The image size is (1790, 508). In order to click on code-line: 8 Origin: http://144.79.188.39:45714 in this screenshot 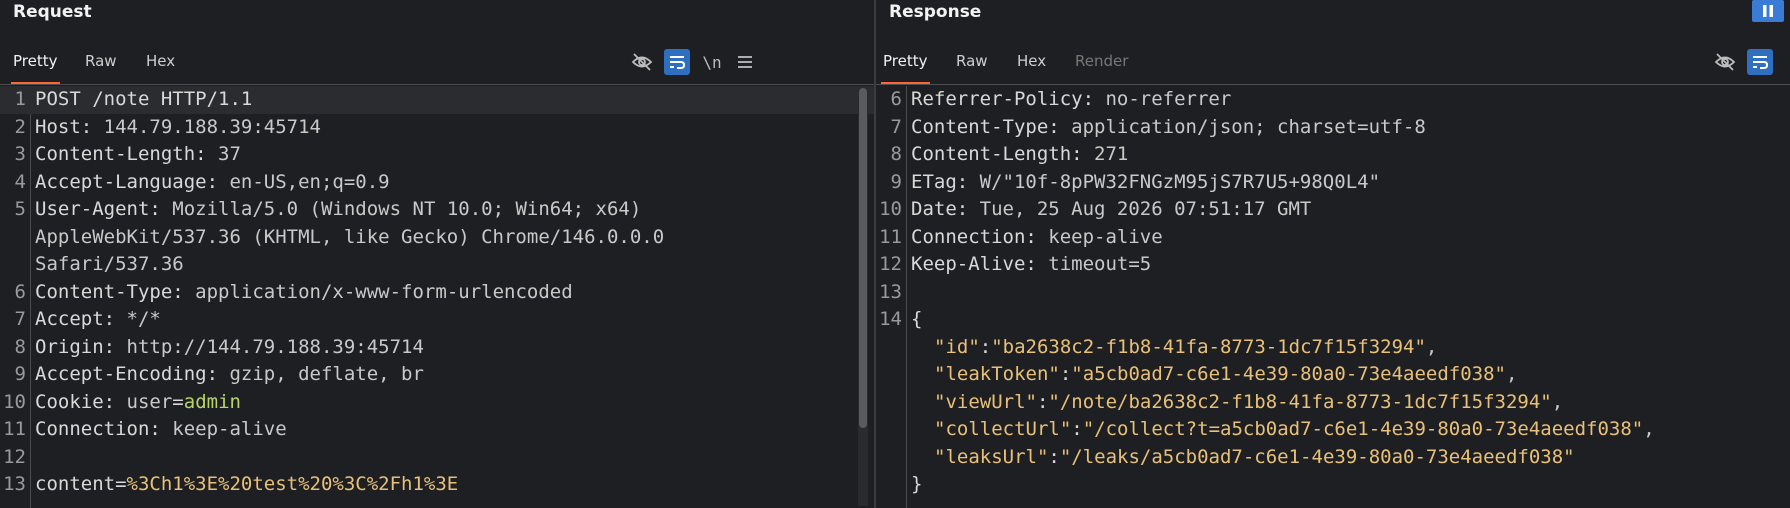, I will do `click(437, 348)`.